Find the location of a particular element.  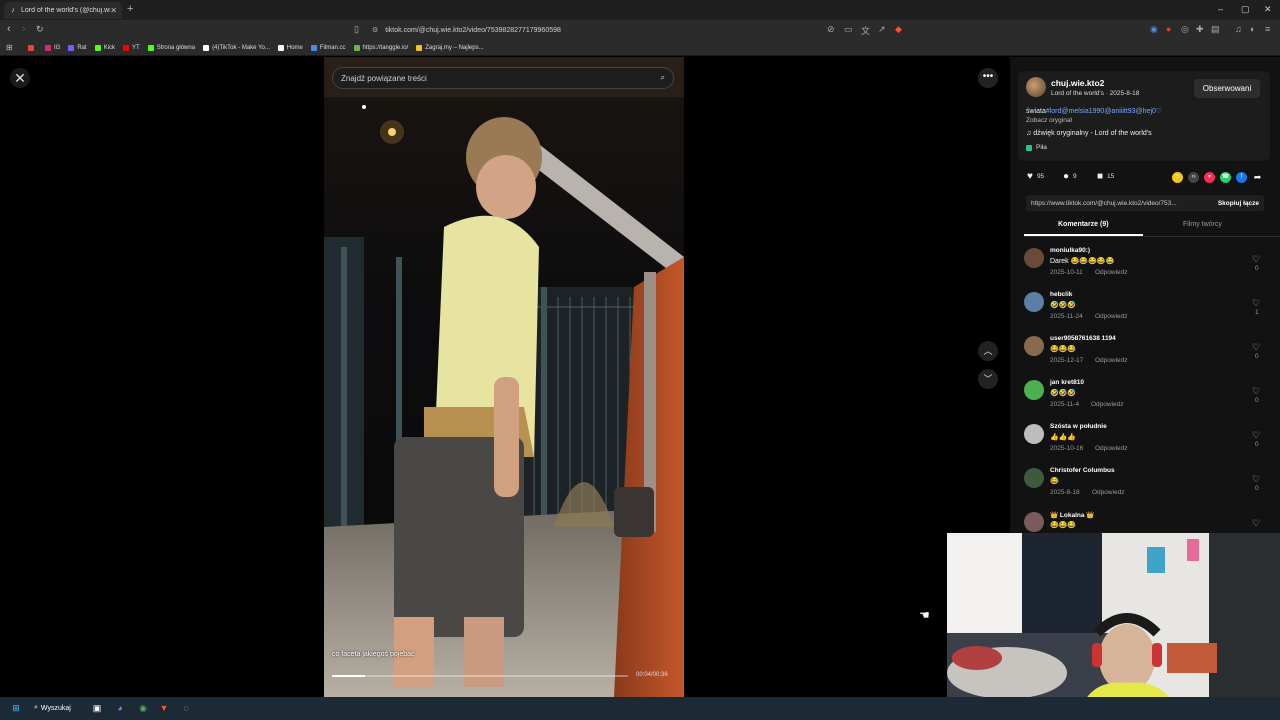

see-original-link: Zobacz oryginał is located at coordinates (1049, 120).